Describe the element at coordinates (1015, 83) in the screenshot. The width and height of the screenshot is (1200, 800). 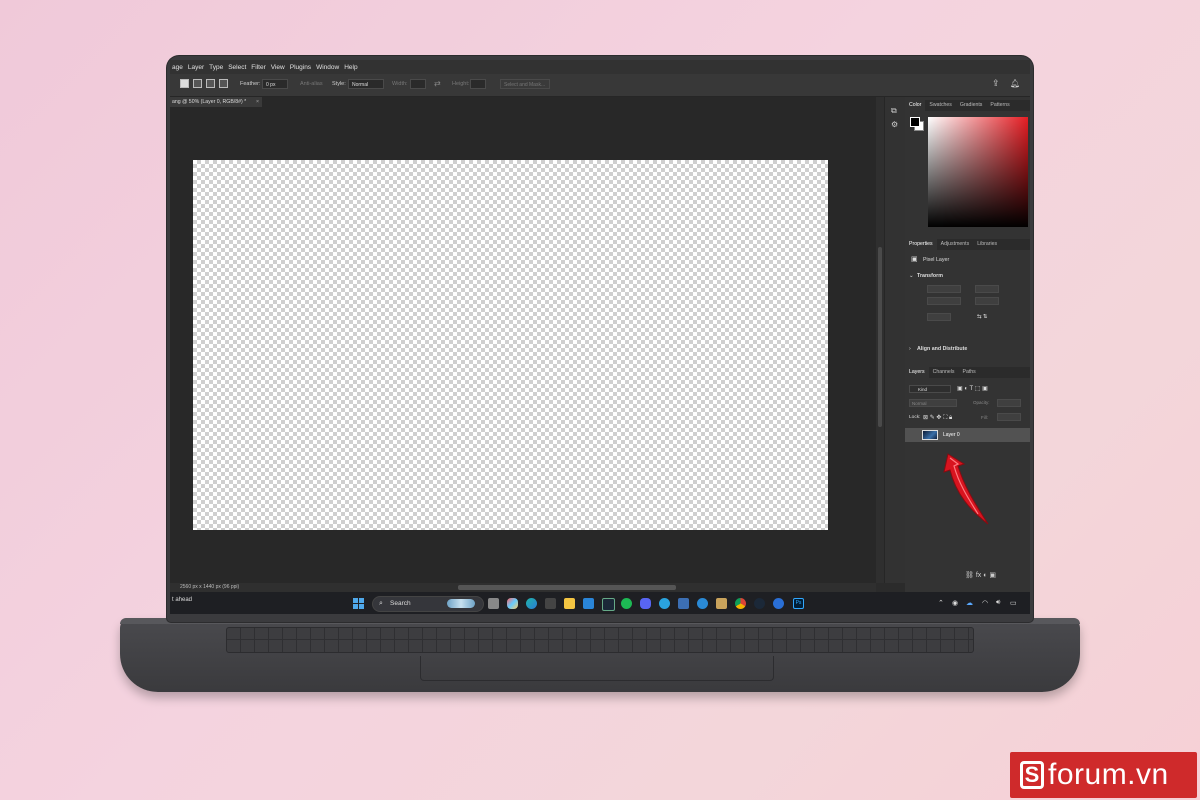
I see `notification-bell-icon: 🔔︎` at that location.